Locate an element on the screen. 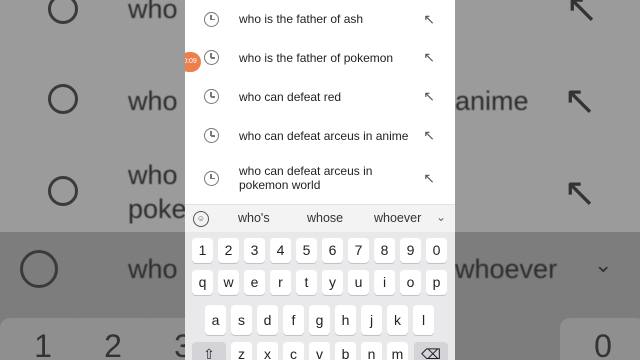 The image size is (640, 360). suggestion-item: who is the father of pokemon ↖ is located at coordinates (320, 57).